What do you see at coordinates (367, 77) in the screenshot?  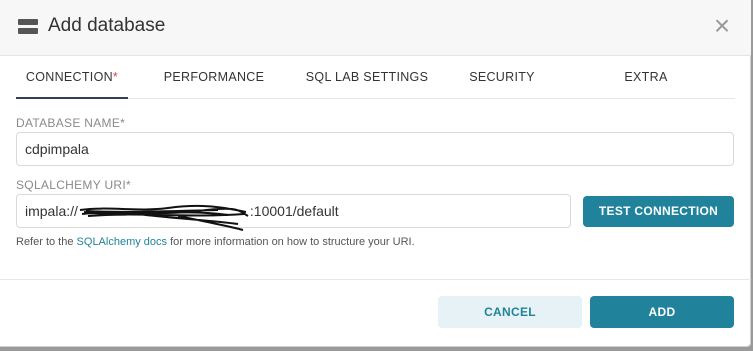 I see `tab-sql-lab-settings: SQL LAB SETTINGS` at bounding box center [367, 77].